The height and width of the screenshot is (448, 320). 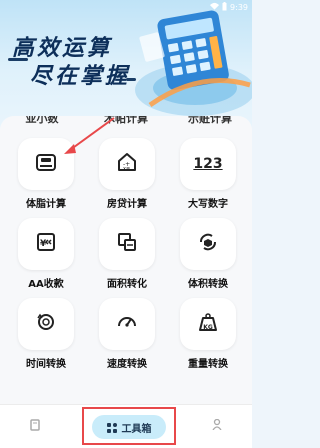 What do you see at coordinates (35, 426) in the screenshot?
I see `calculator-tab-icon` at bounding box center [35, 426].